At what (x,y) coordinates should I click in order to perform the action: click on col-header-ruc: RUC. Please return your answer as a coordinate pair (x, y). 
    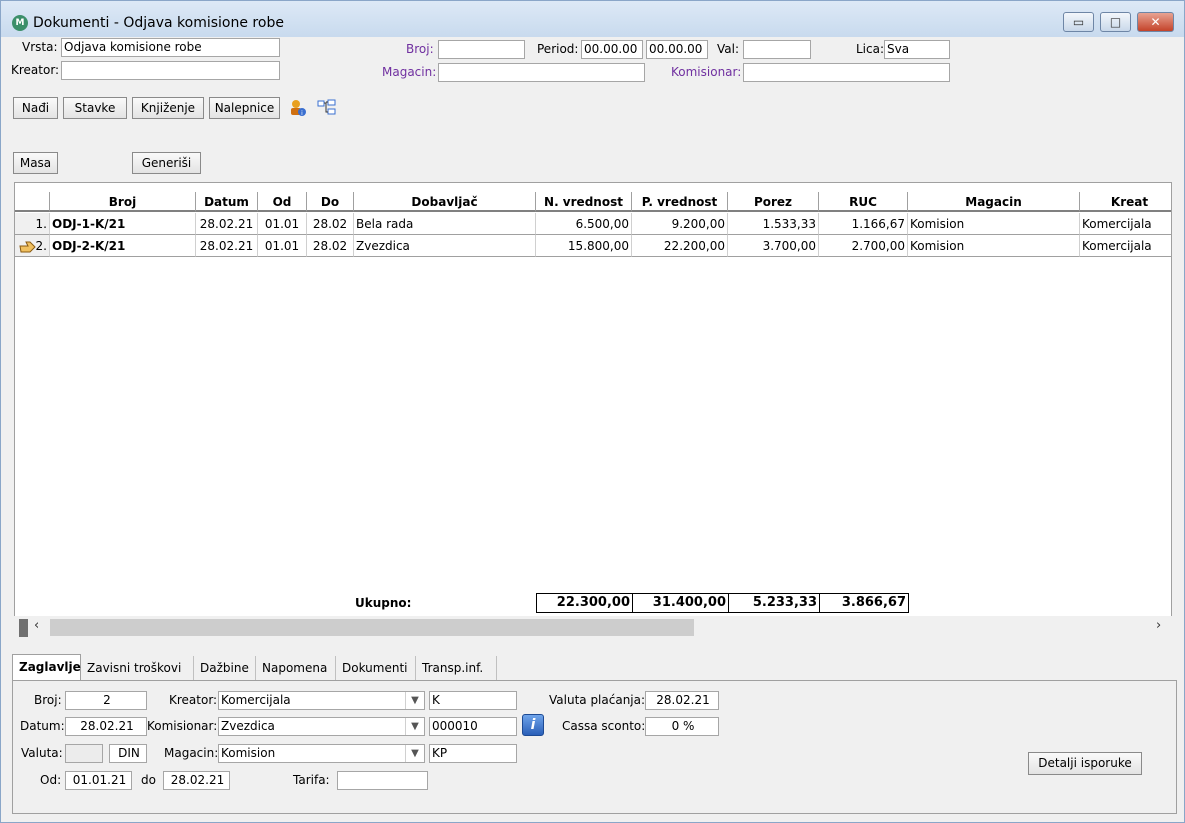
    Looking at the image, I should click on (863, 202).